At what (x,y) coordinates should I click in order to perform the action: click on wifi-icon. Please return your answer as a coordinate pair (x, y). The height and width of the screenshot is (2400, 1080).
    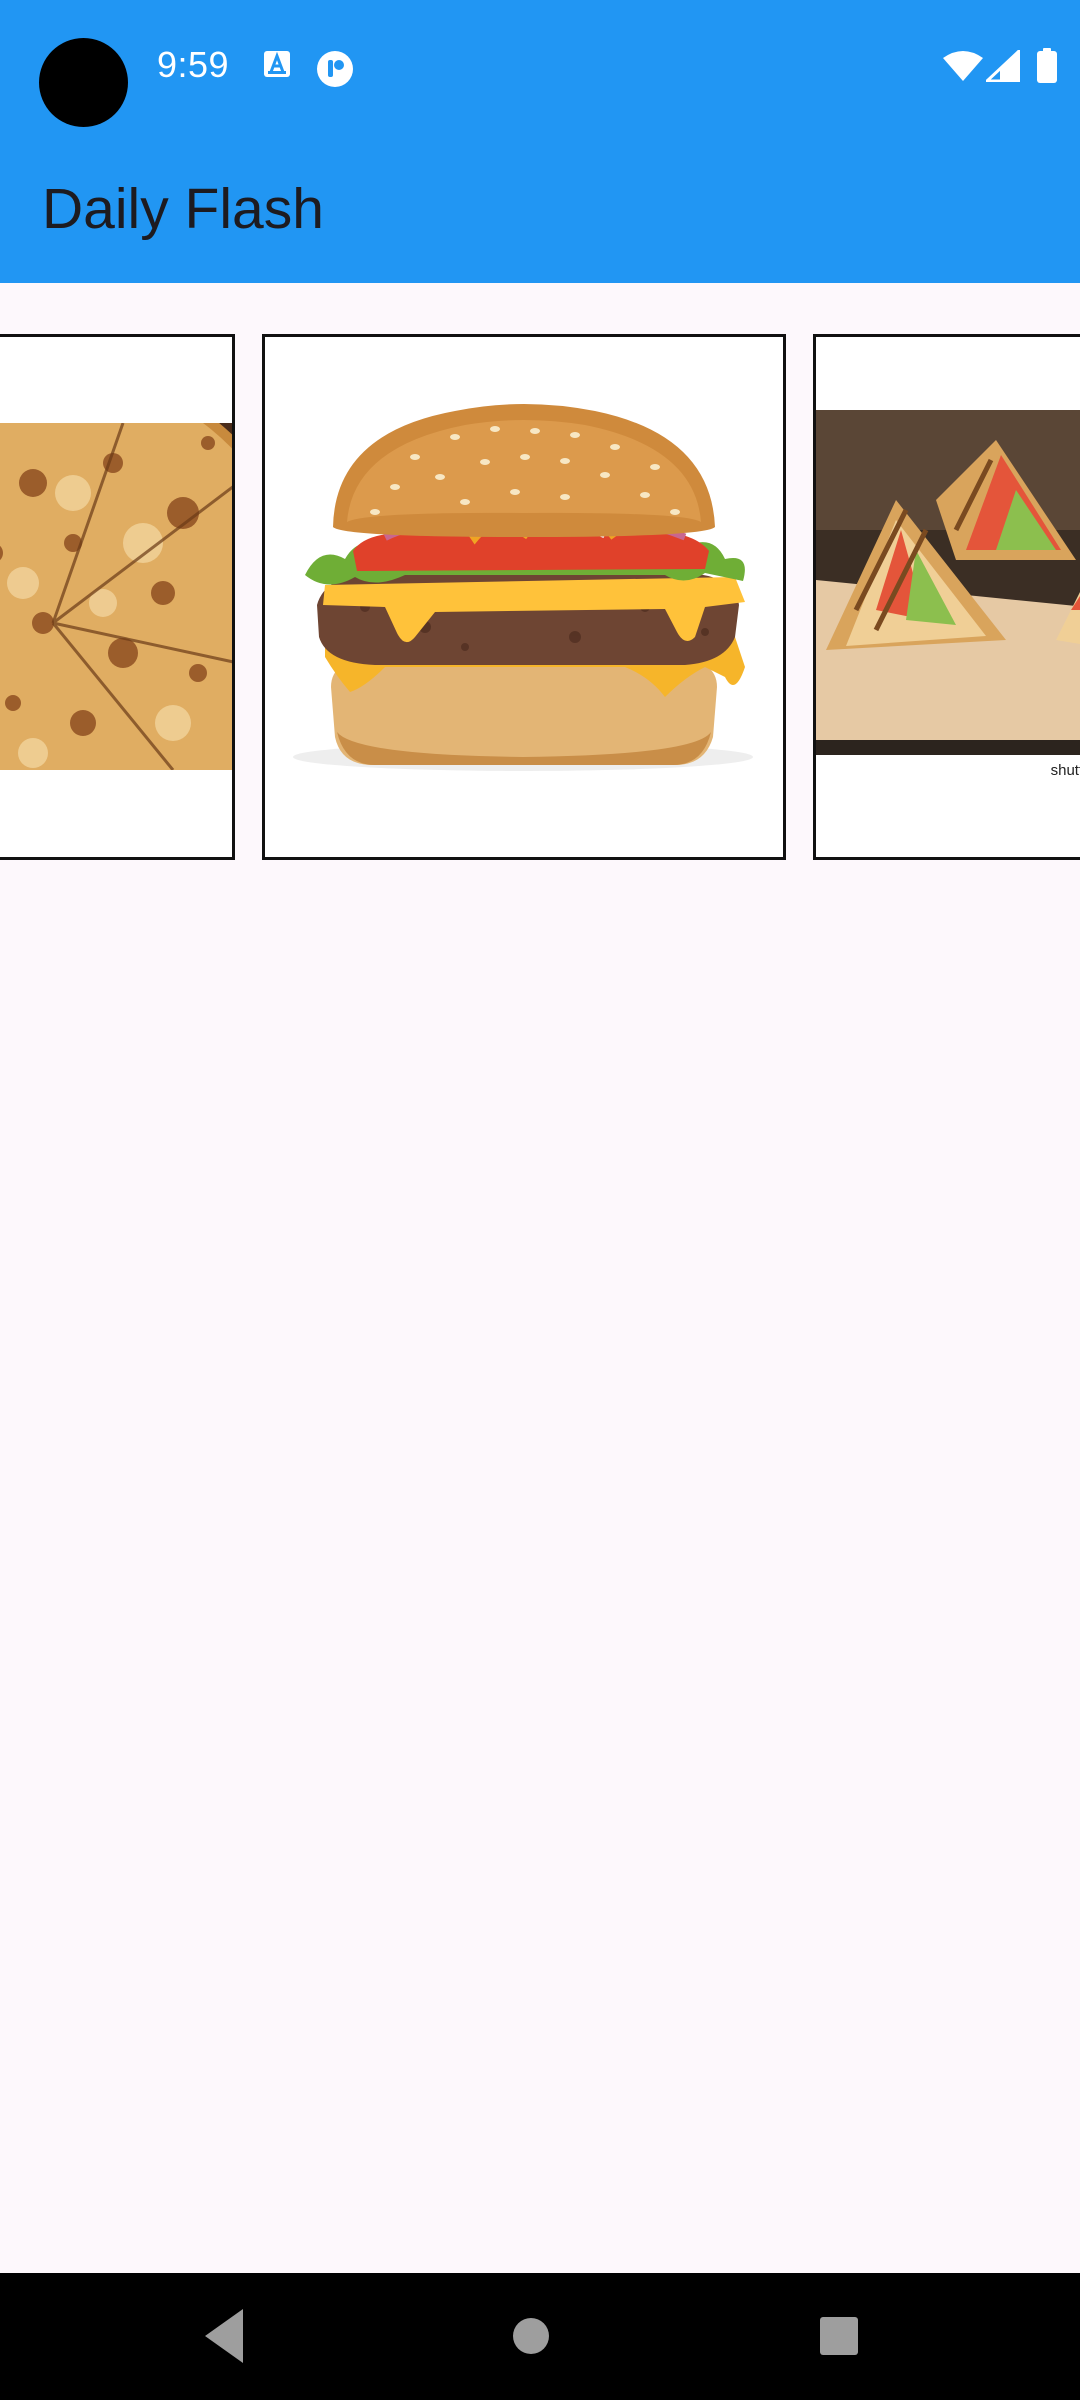
    Looking at the image, I should click on (963, 66).